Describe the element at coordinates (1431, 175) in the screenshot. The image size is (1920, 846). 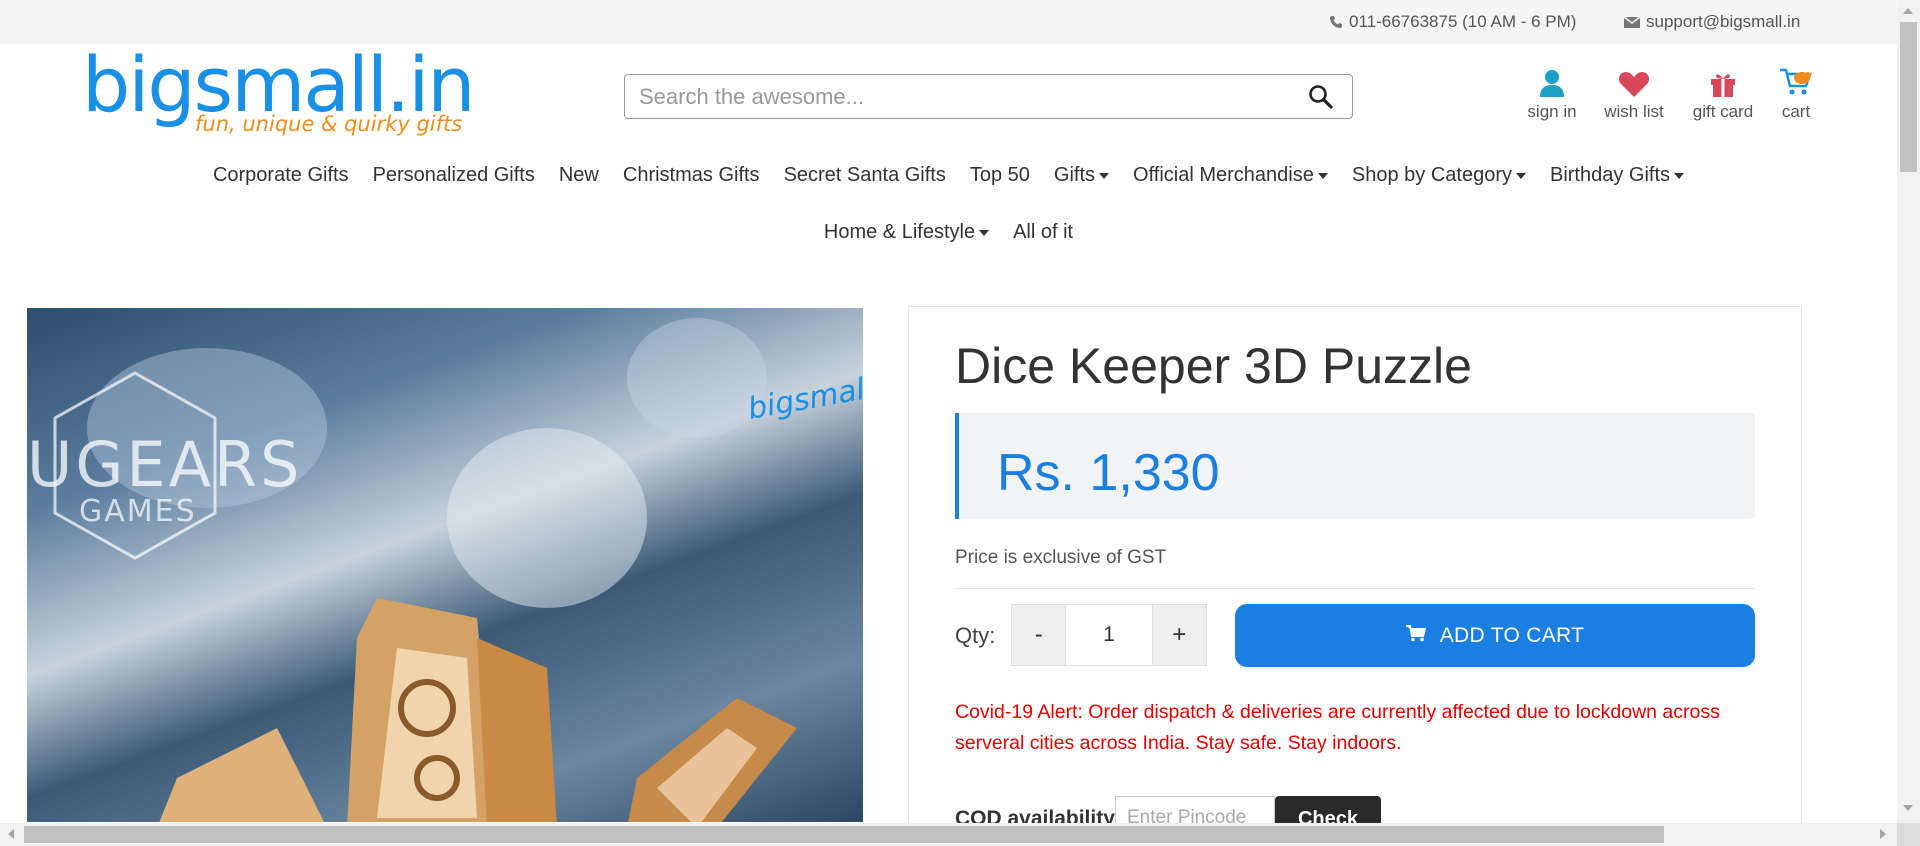
I see `nav-item-label: Shop by Category` at that location.